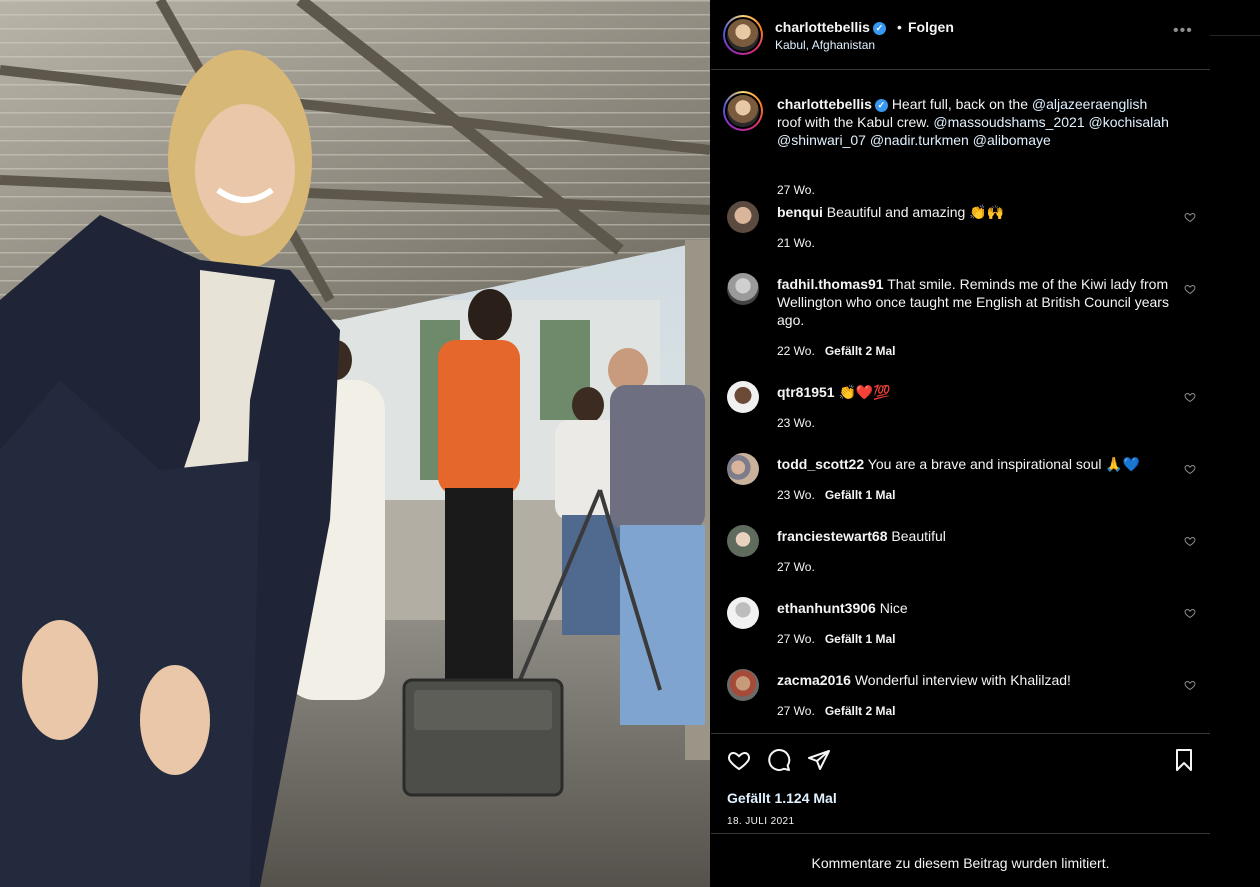 Image resolution: width=1260 pixels, height=887 pixels. I want to click on comment-meta: 23 Wo. Gefällt 1 Mal, so click(836, 495).